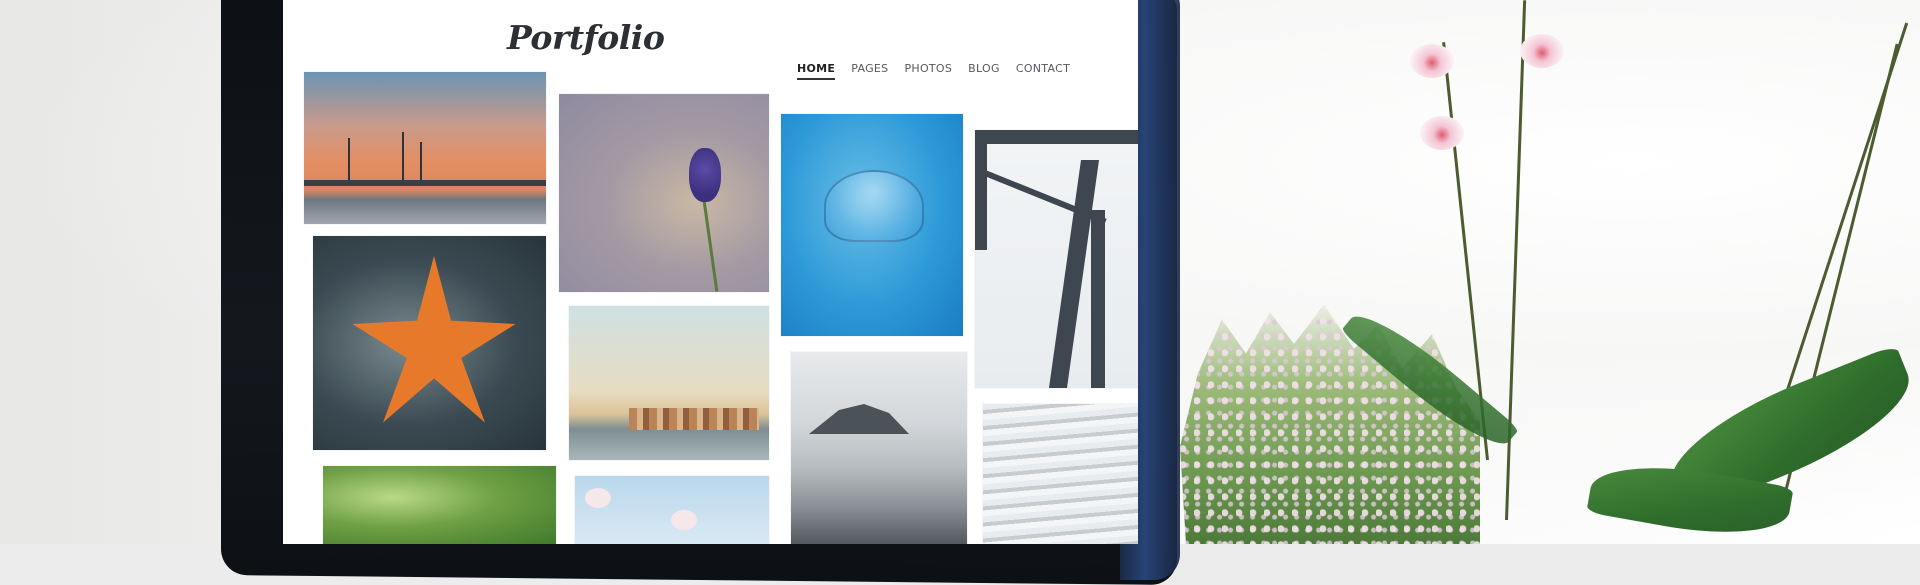  What do you see at coordinates (1043, 71) in the screenshot?
I see `nav-item-contact: CONTACT` at bounding box center [1043, 71].